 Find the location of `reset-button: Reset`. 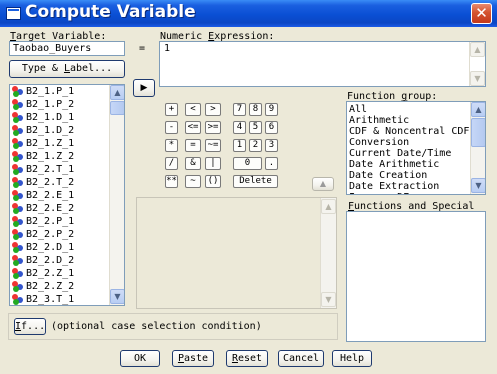

reset-button: Reset is located at coordinates (247, 358).